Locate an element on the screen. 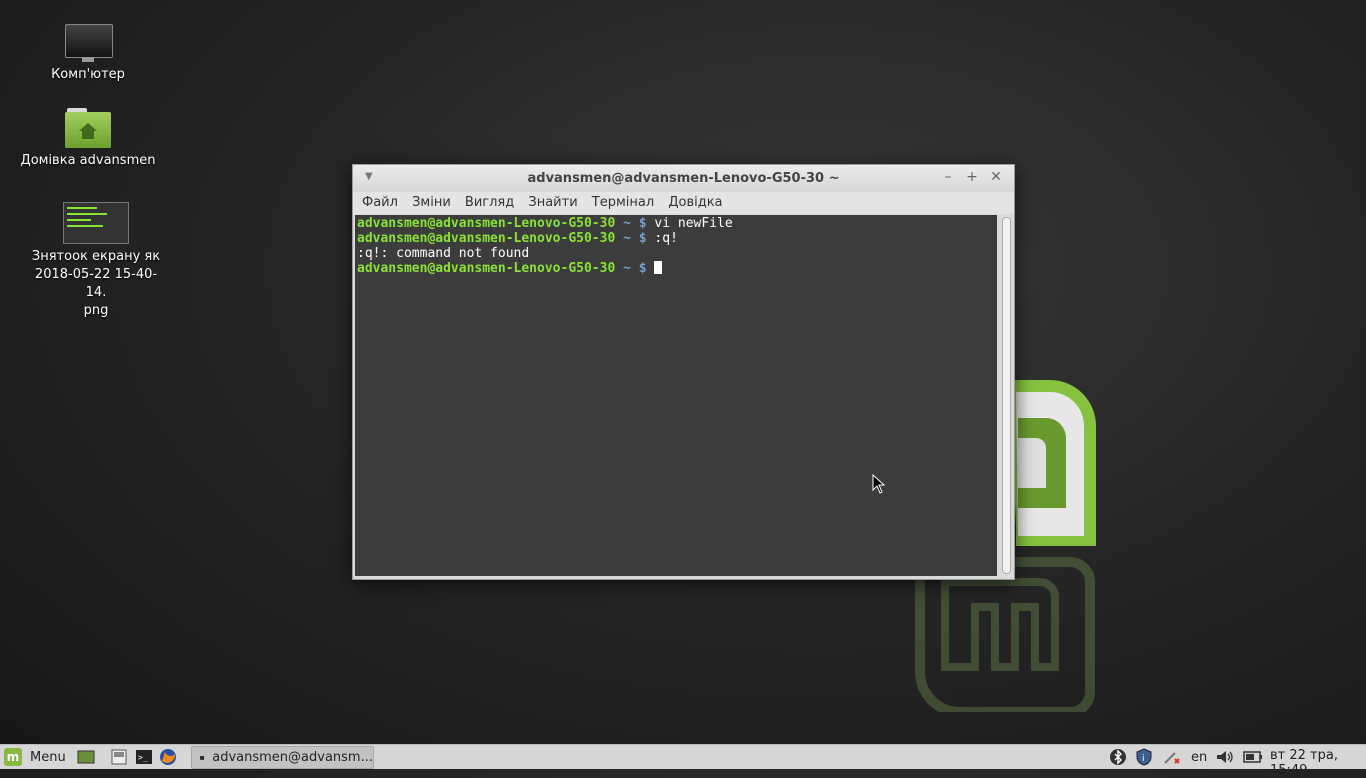  svg-text: i is located at coordinates (1143, 759).